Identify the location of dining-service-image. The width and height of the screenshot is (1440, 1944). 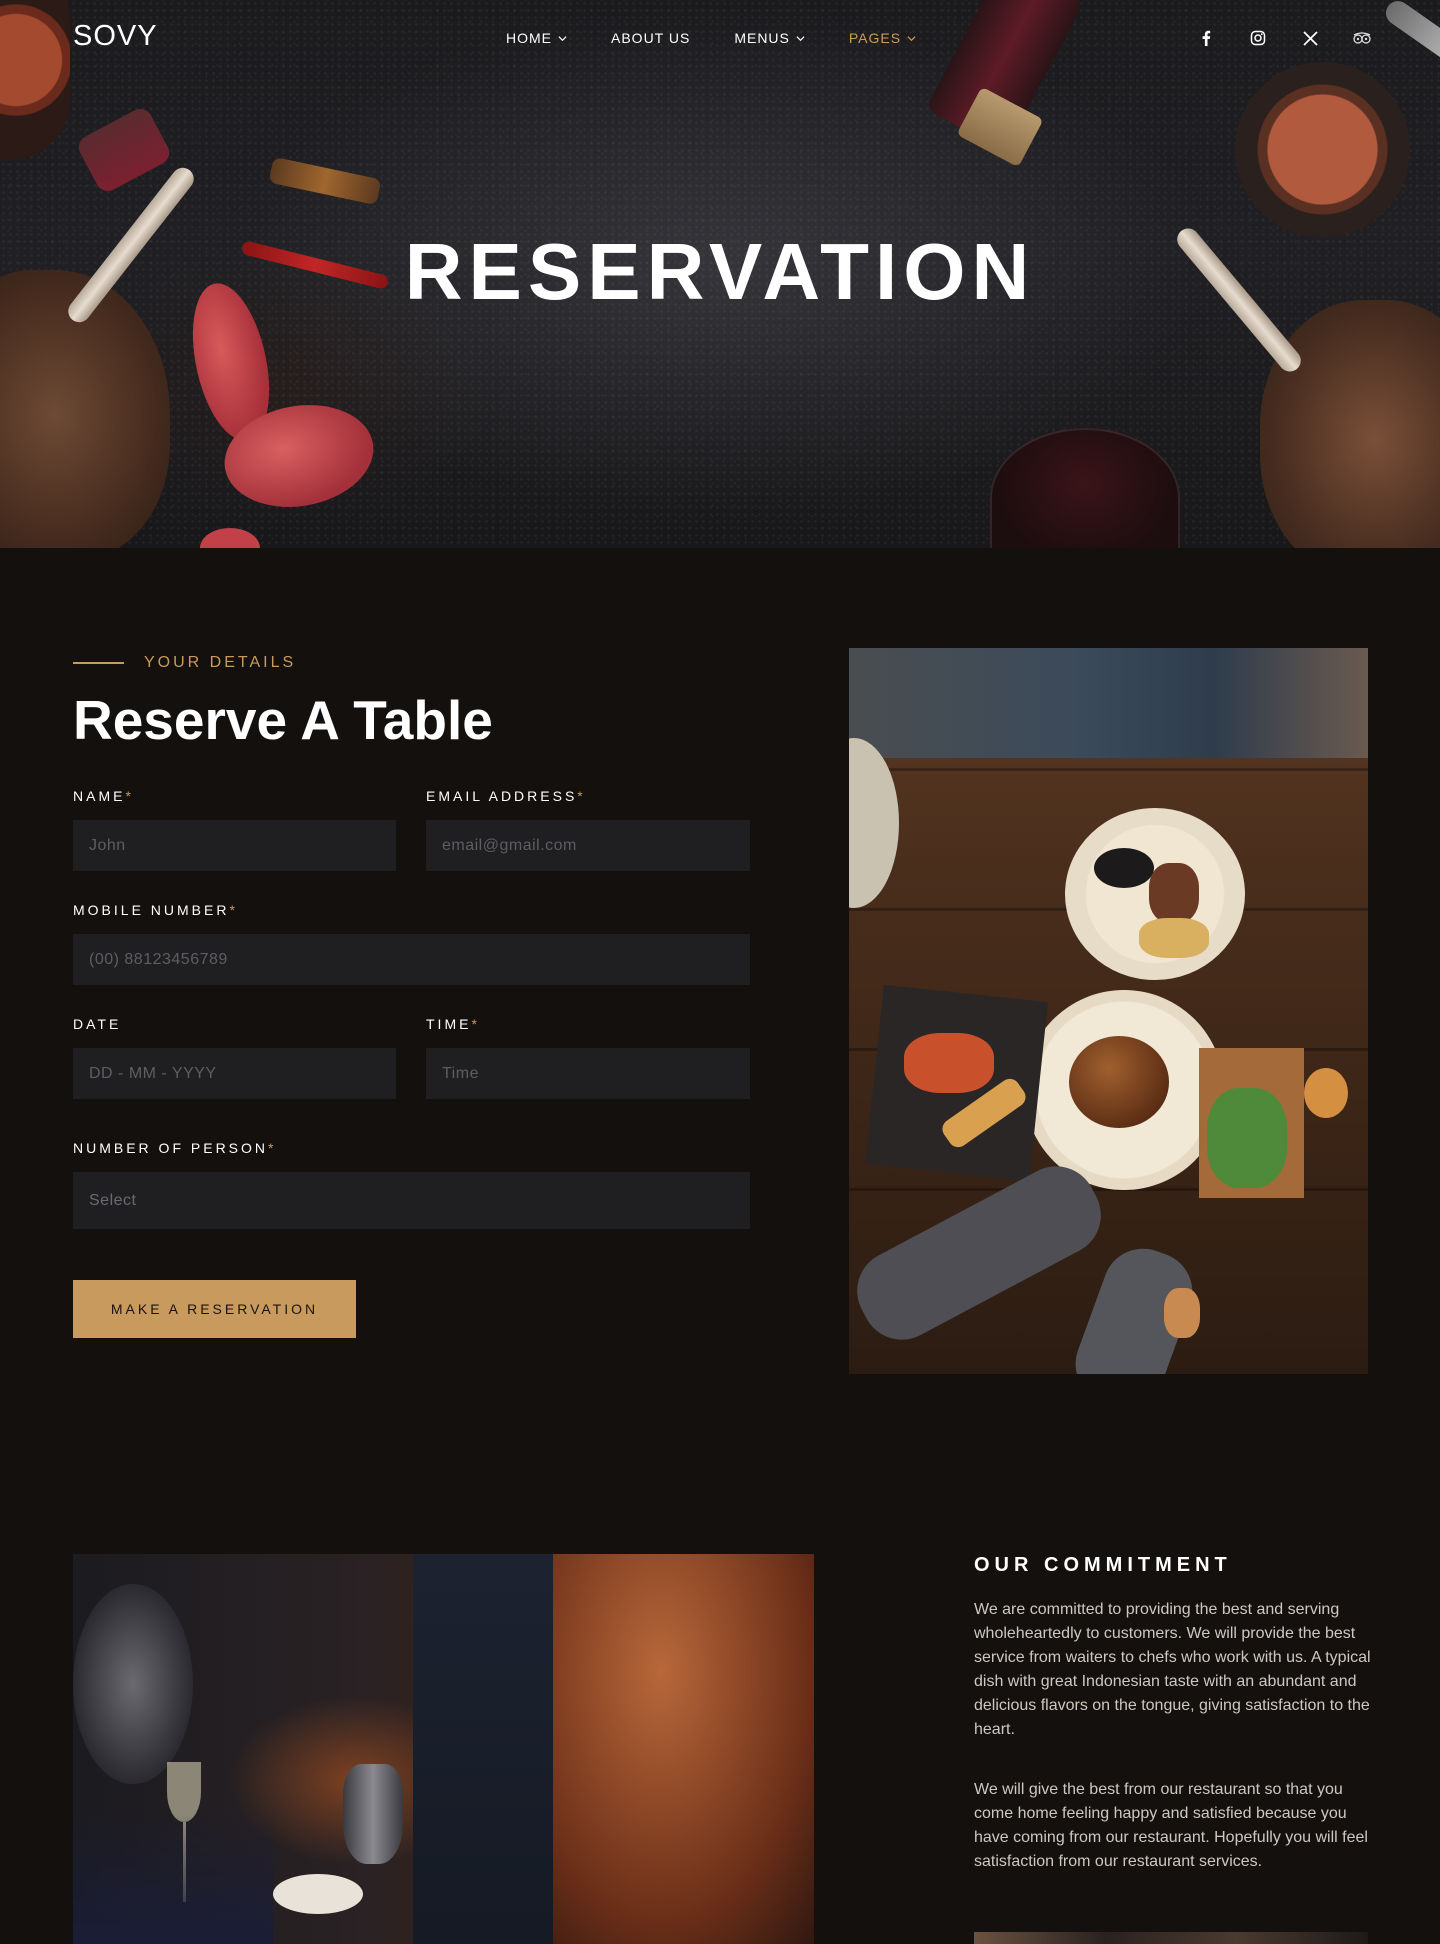
(443, 1749).